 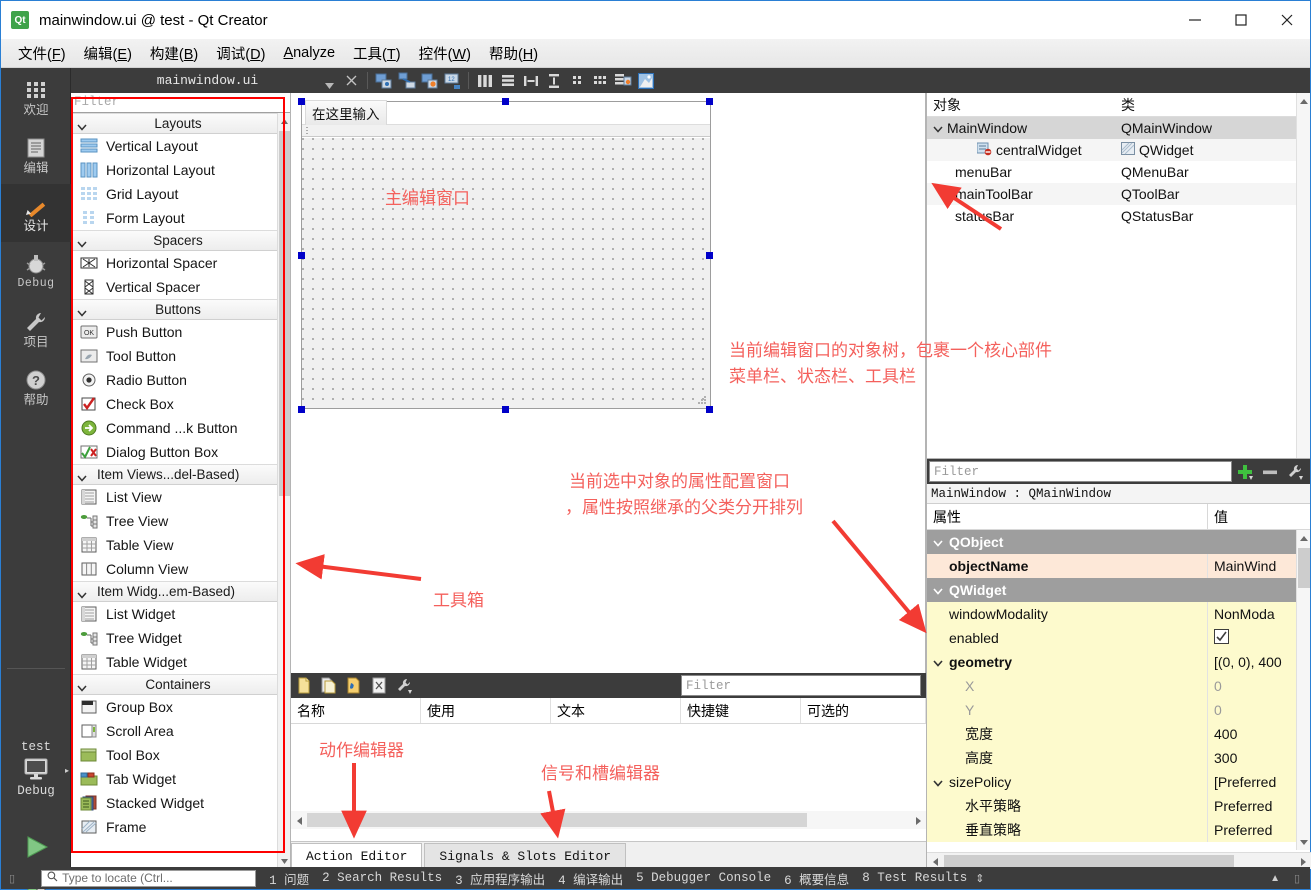 What do you see at coordinates (1221, 638) in the screenshot?
I see `checkbox-checked-icon` at bounding box center [1221, 638].